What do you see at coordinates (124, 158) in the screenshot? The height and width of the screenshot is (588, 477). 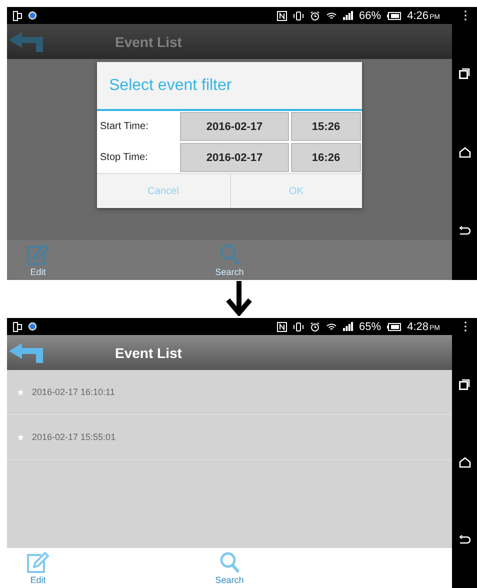 I see `time-label: Stop Time:` at bounding box center [124, 158].